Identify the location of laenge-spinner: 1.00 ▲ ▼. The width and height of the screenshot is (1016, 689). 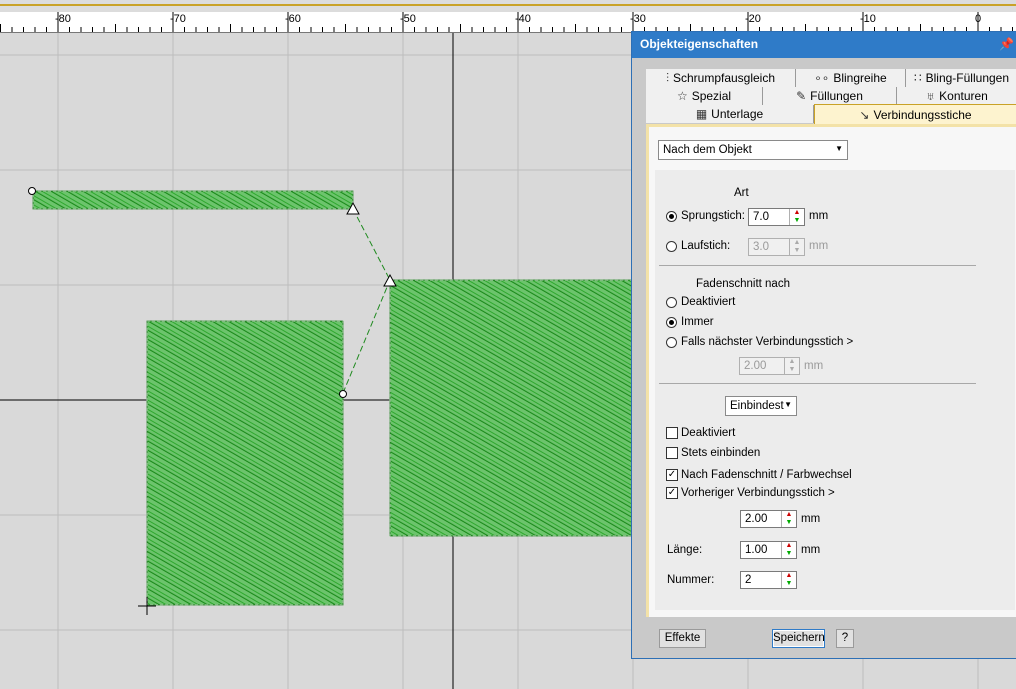
(768, 550).